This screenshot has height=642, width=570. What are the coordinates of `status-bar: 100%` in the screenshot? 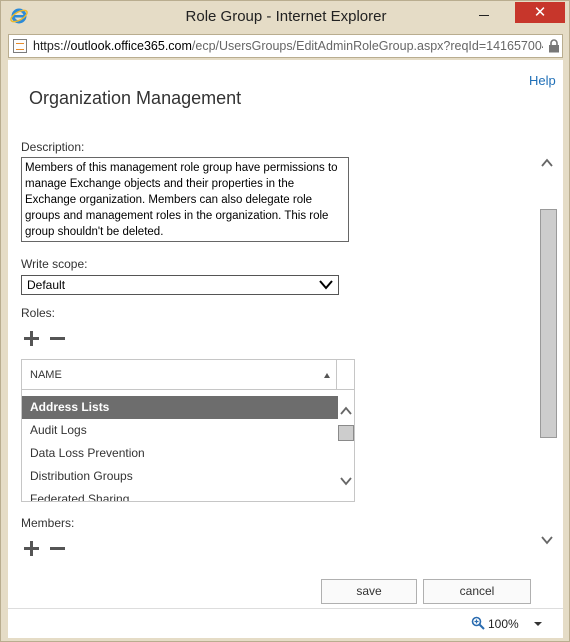 It's located at (285, 623).